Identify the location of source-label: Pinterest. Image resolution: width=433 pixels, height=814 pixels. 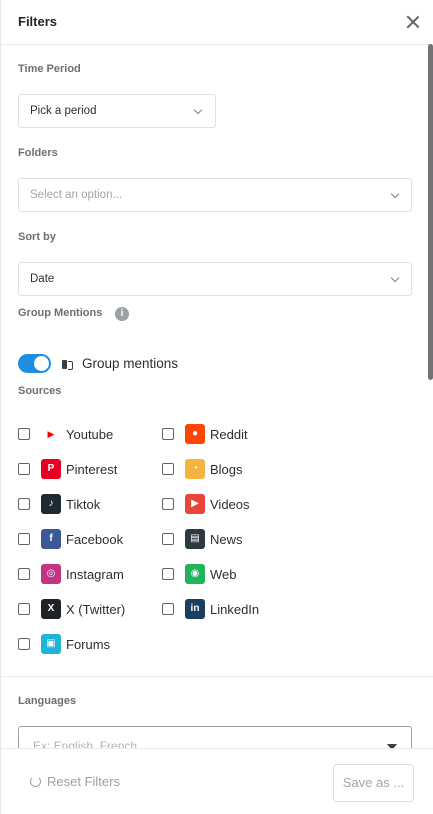
(92, 469).